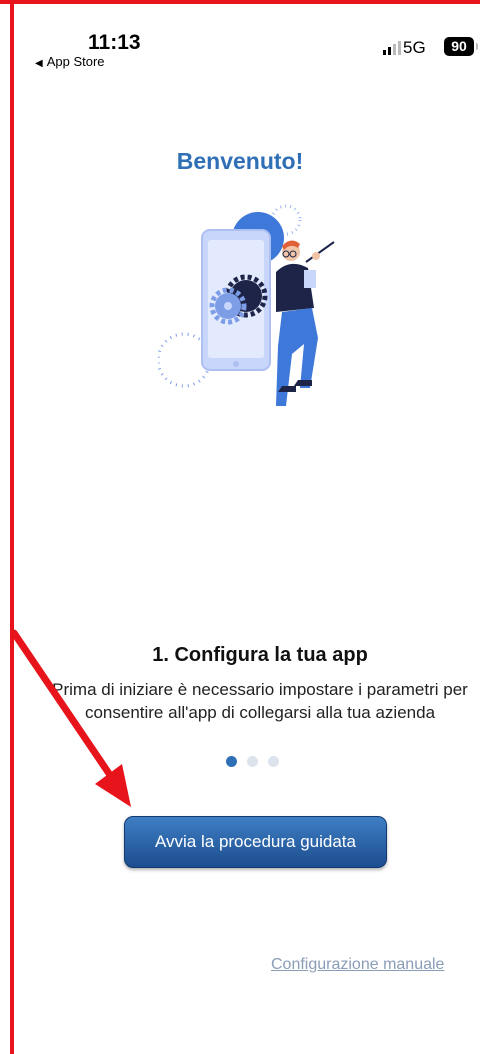 This screenshot has height=1054, width=480. What do you see at coordinates (240, 40) in the screenshot?
I see `status-bar: 11:13 ◀ App Store 5G 90` at bounding box center [240, 40].